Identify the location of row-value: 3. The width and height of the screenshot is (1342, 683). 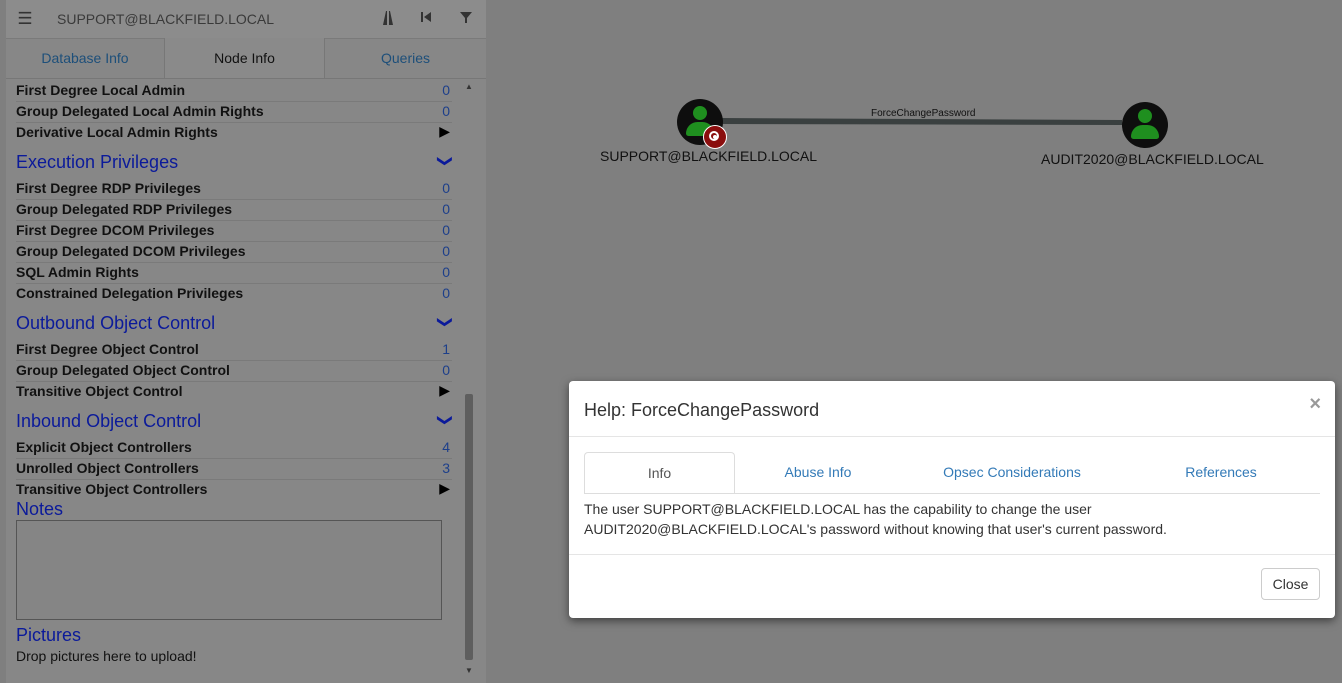
(446, 468).